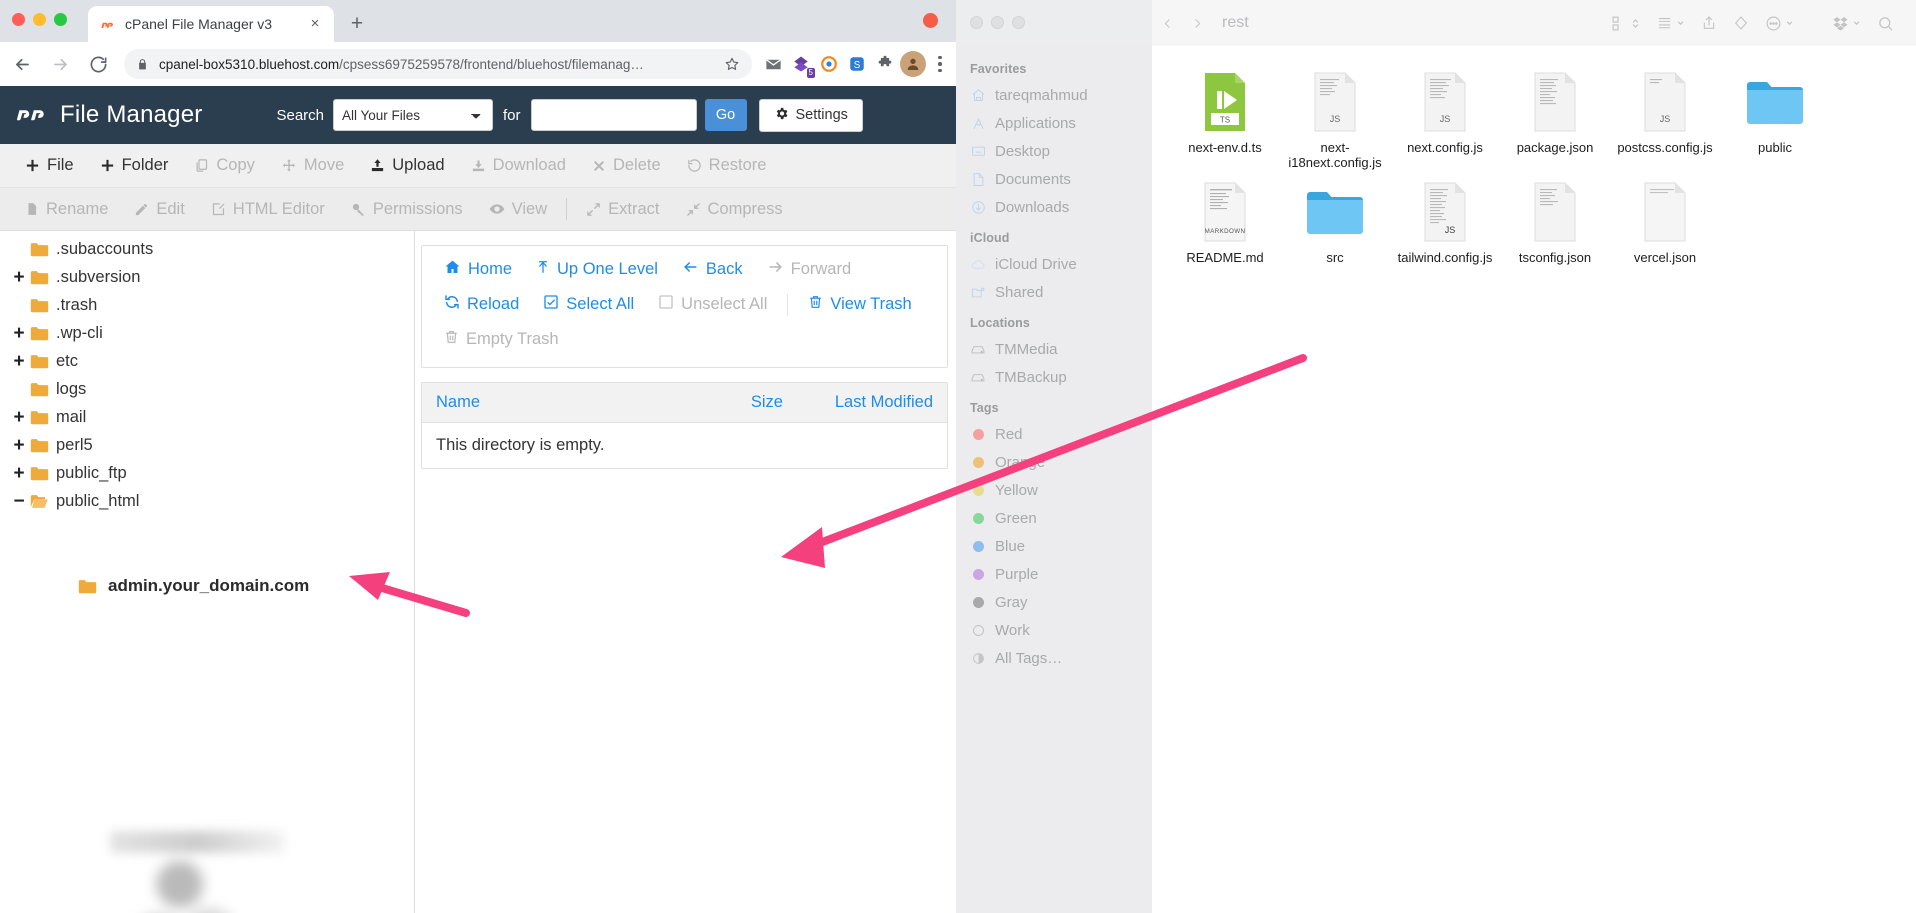 The width and height of the screenshot is (1916, 913). I want to click on sidebar-item-icloud-drive: iCloud Drive, so click(1054, 264).